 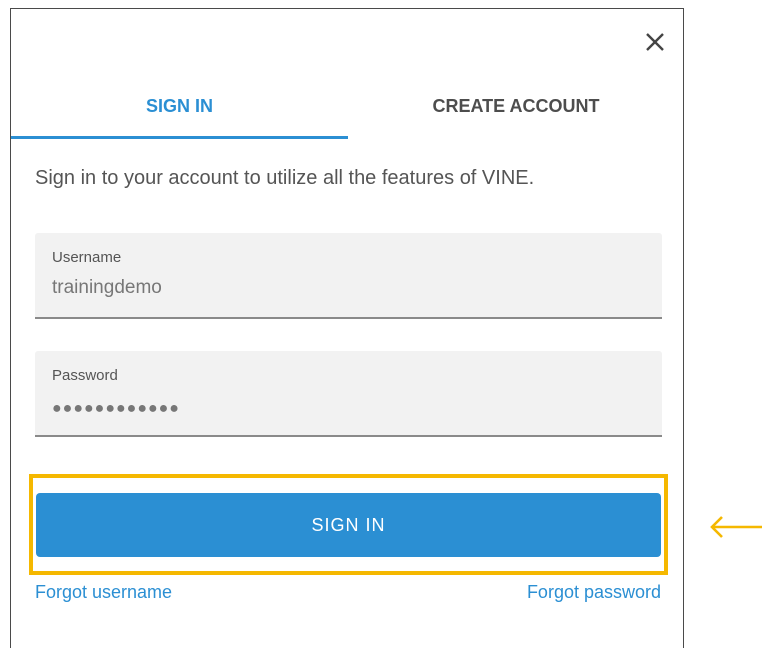 What do you see at coordinates (348, 525) in the screenshot?
I see `sign-in-button: SIGN IN` at bounding box center [348, 525].